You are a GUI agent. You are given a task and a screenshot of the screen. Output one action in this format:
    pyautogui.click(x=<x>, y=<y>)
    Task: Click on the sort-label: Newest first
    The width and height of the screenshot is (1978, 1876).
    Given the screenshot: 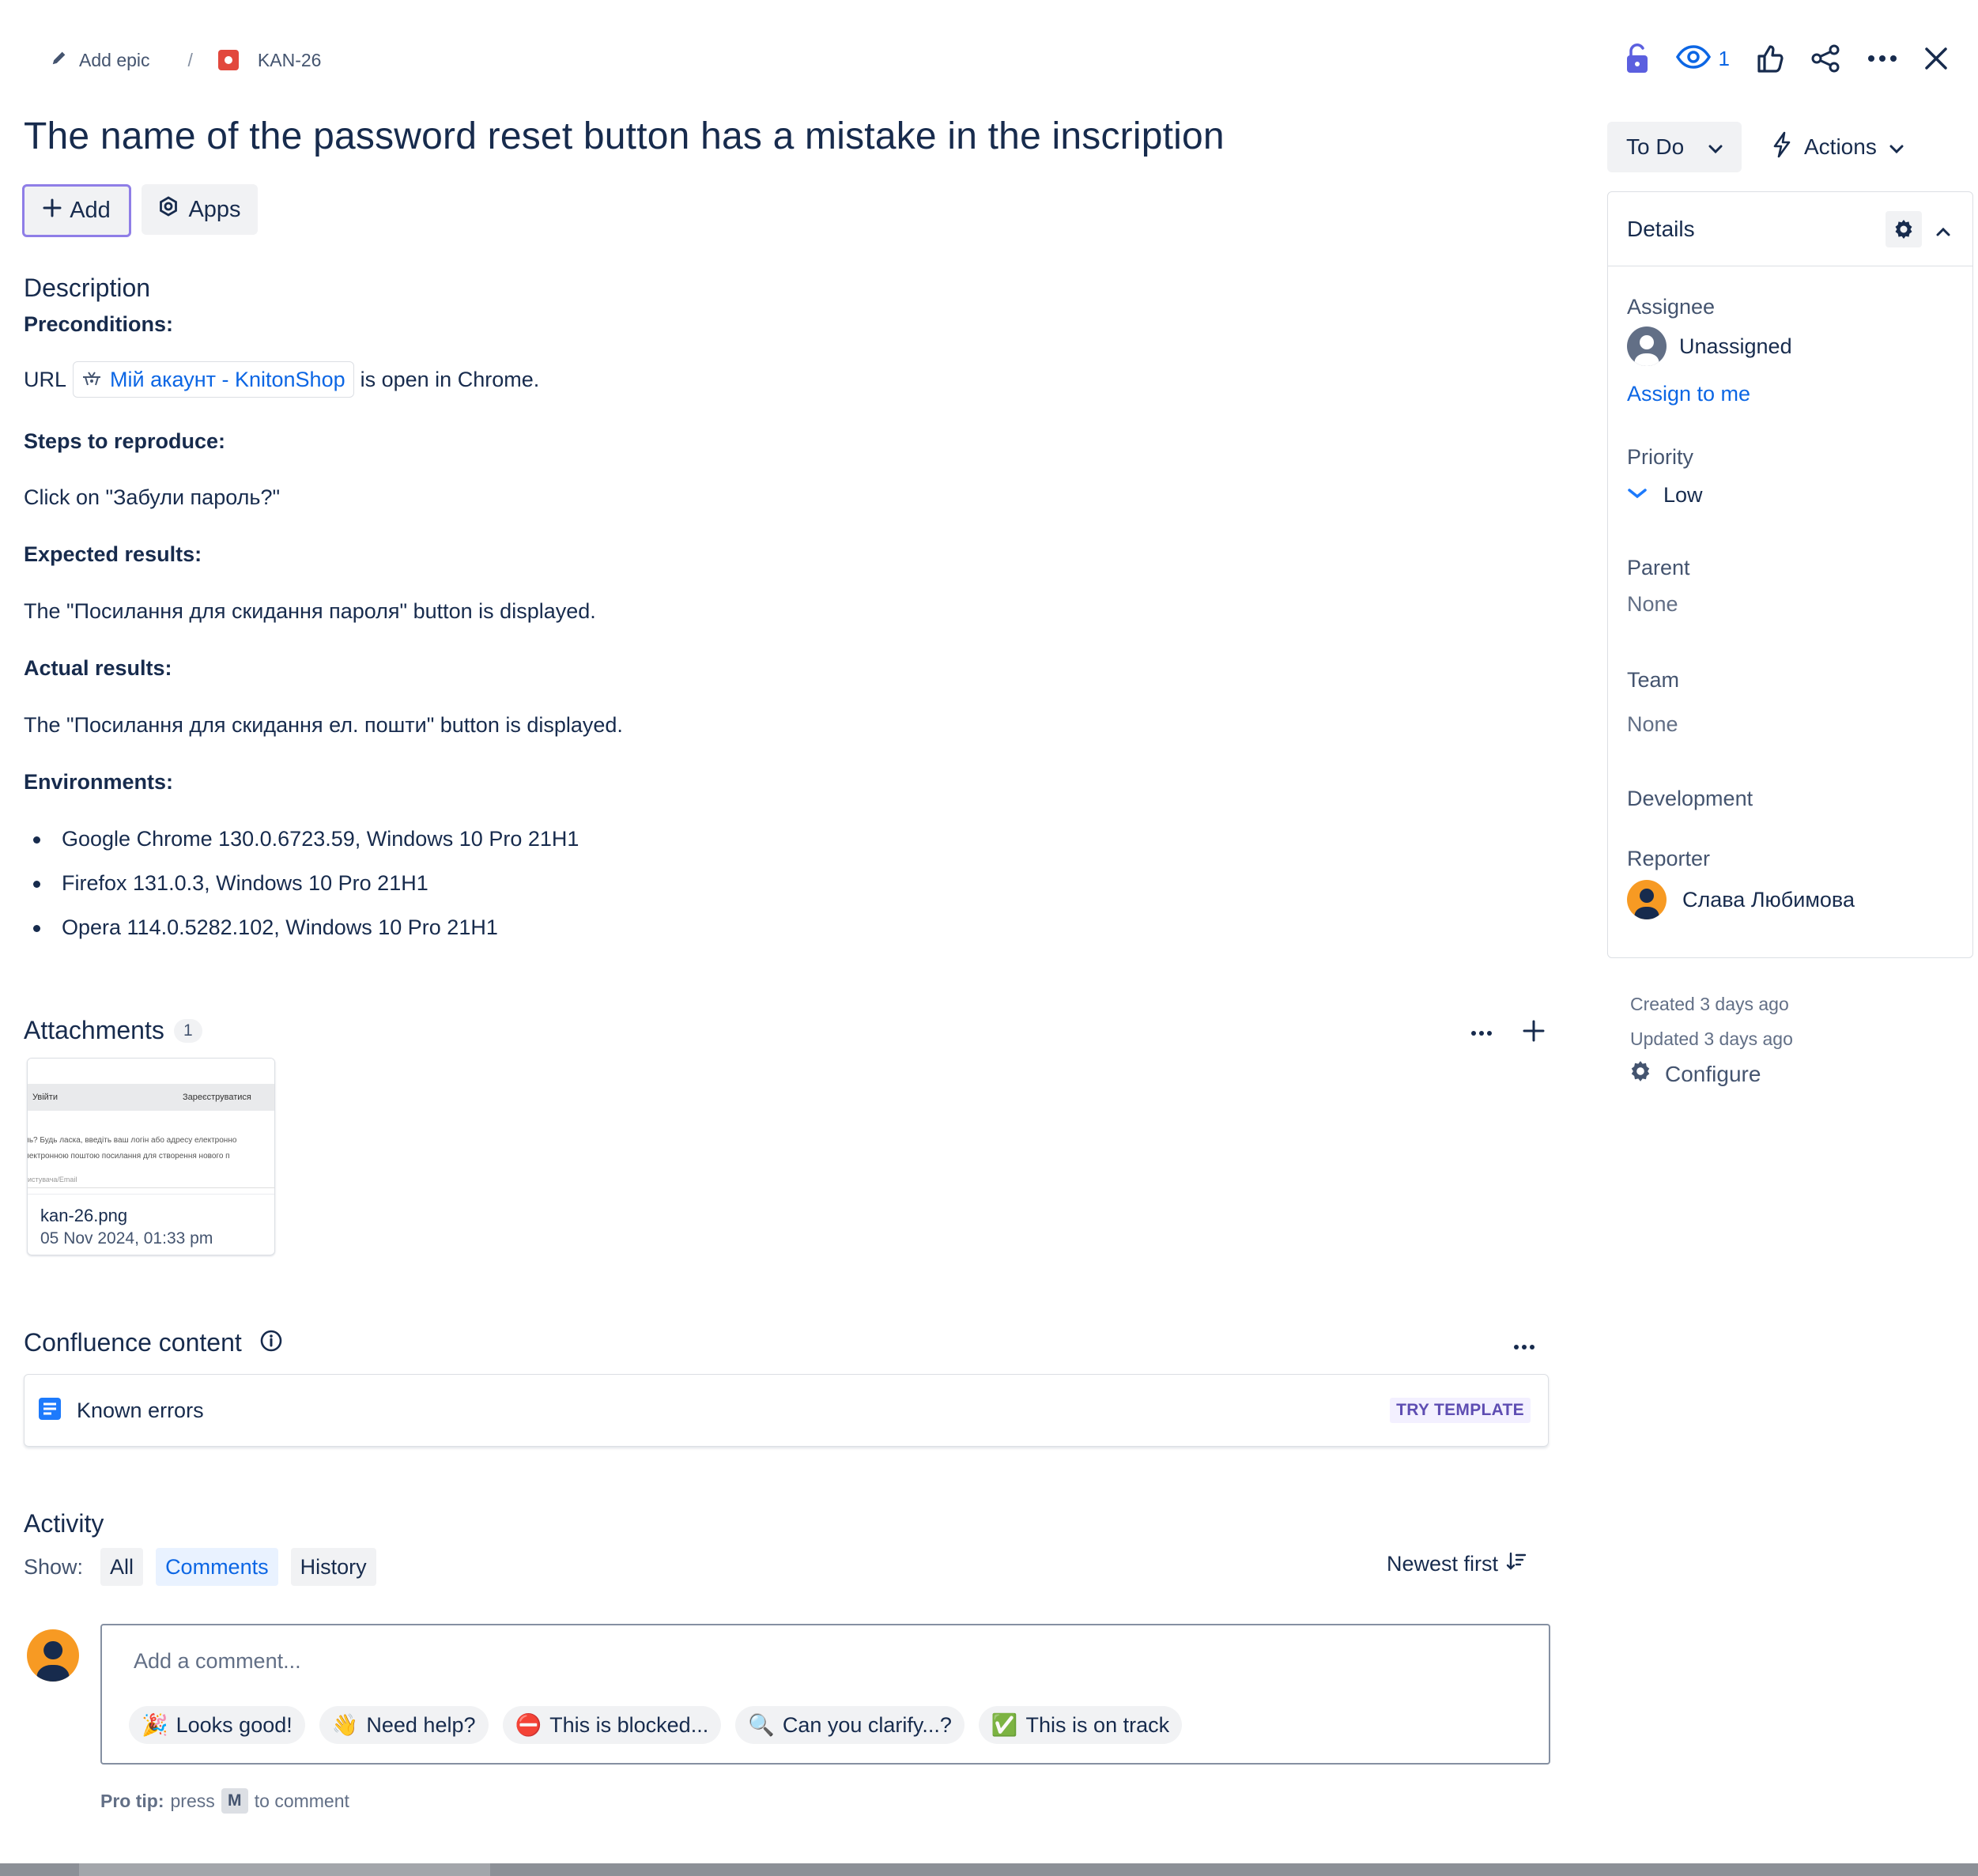 What is the action you would take?
    pyautogui.click(x=1443, y=1564)
    